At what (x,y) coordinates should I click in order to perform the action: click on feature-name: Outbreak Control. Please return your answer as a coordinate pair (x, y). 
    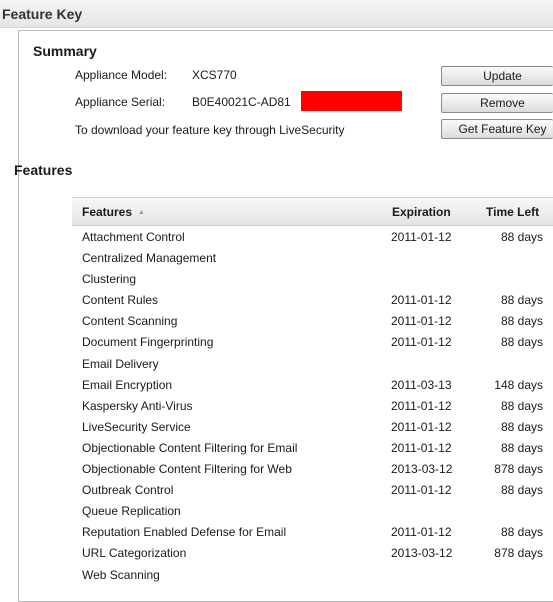
    Looking at the image, I should click on (128, 490).